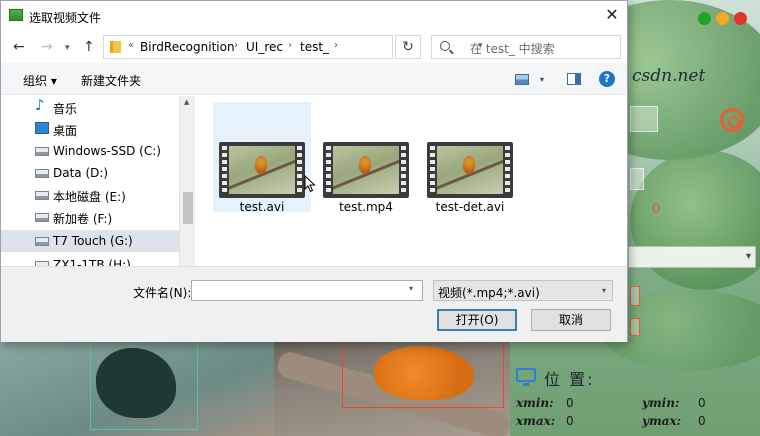 The image size is (760, 436). What do you see at coordinates (732, 120) in the screenshot?
I see `target-icon` at bounding box center [732, 120].